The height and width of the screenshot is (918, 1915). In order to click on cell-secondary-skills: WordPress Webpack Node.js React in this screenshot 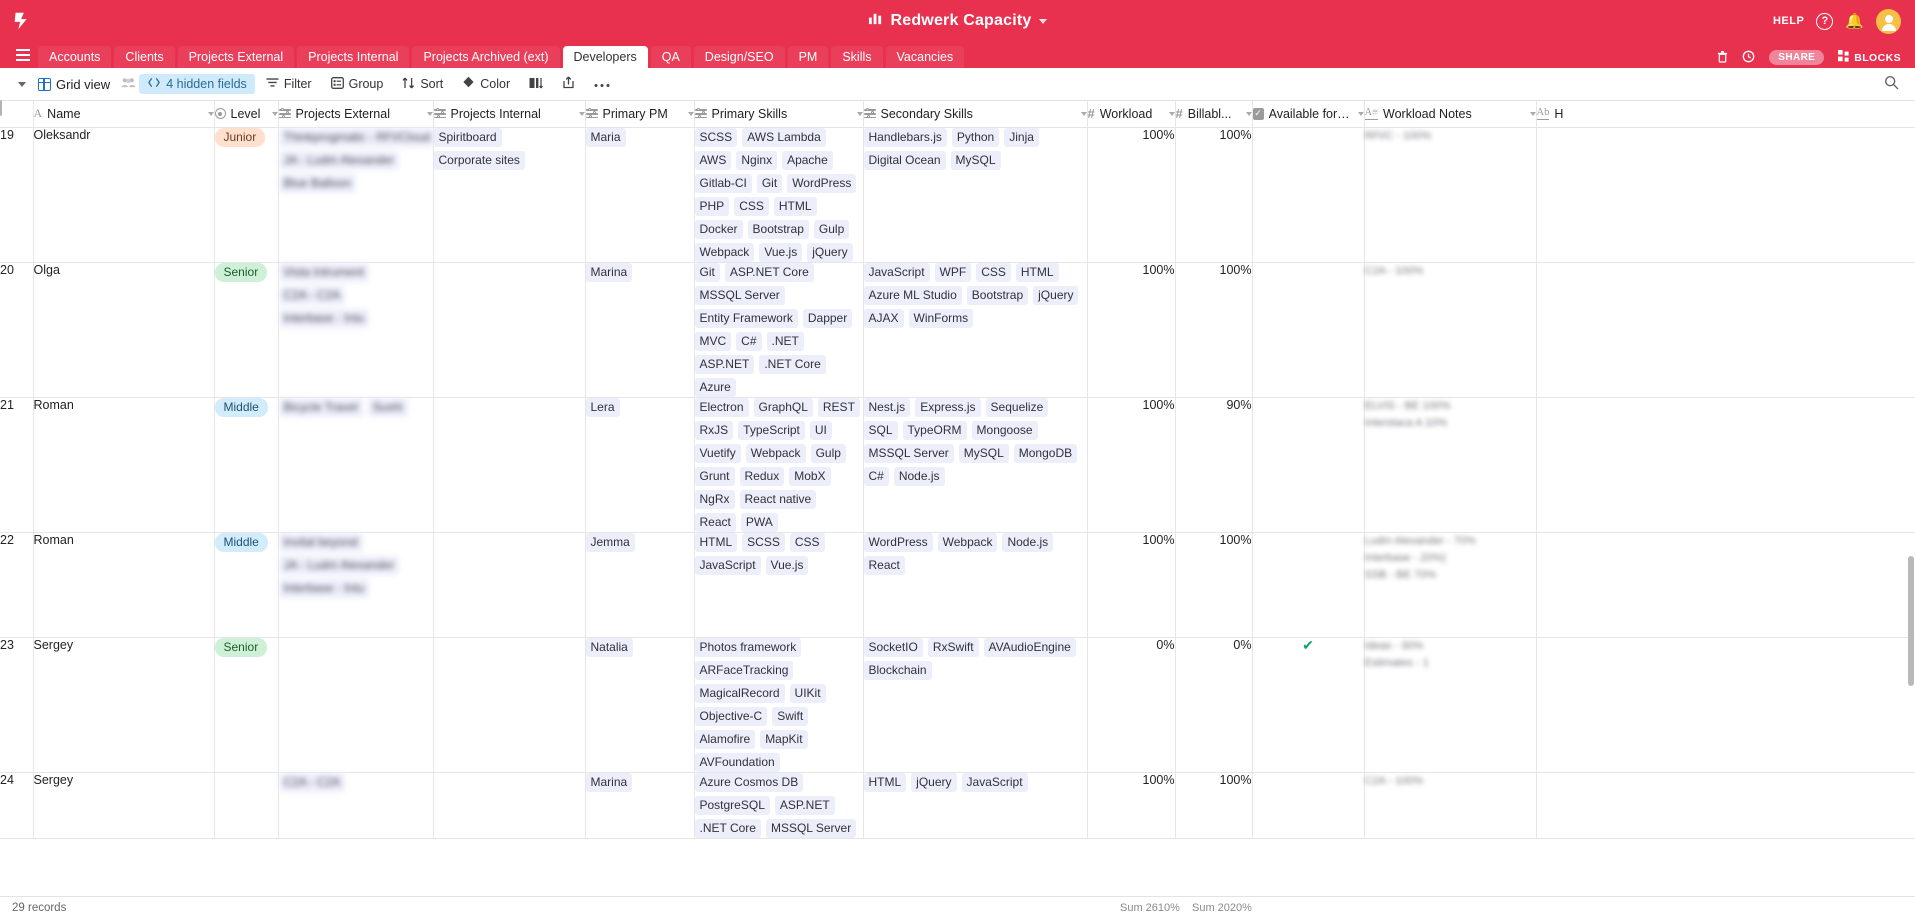, I will do `click(975, 585)`.